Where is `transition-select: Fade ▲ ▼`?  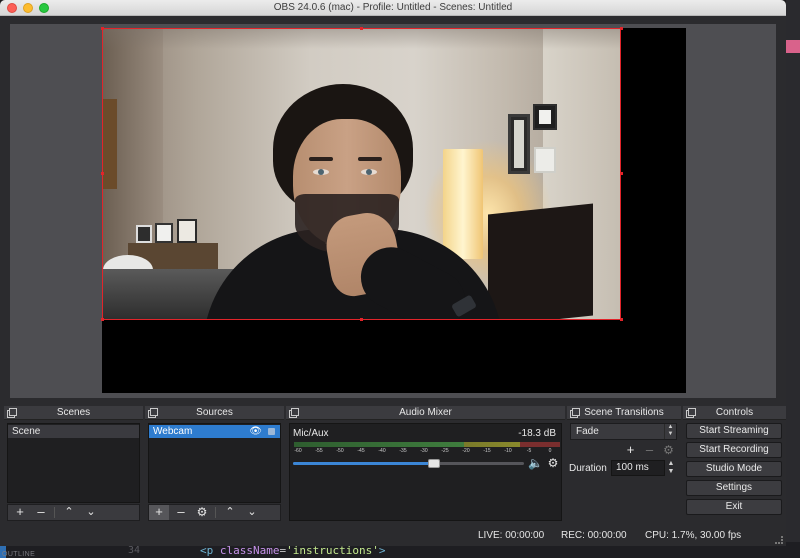 transition-select: Fade ▲ ▼ is located at coordinates (623, 431).